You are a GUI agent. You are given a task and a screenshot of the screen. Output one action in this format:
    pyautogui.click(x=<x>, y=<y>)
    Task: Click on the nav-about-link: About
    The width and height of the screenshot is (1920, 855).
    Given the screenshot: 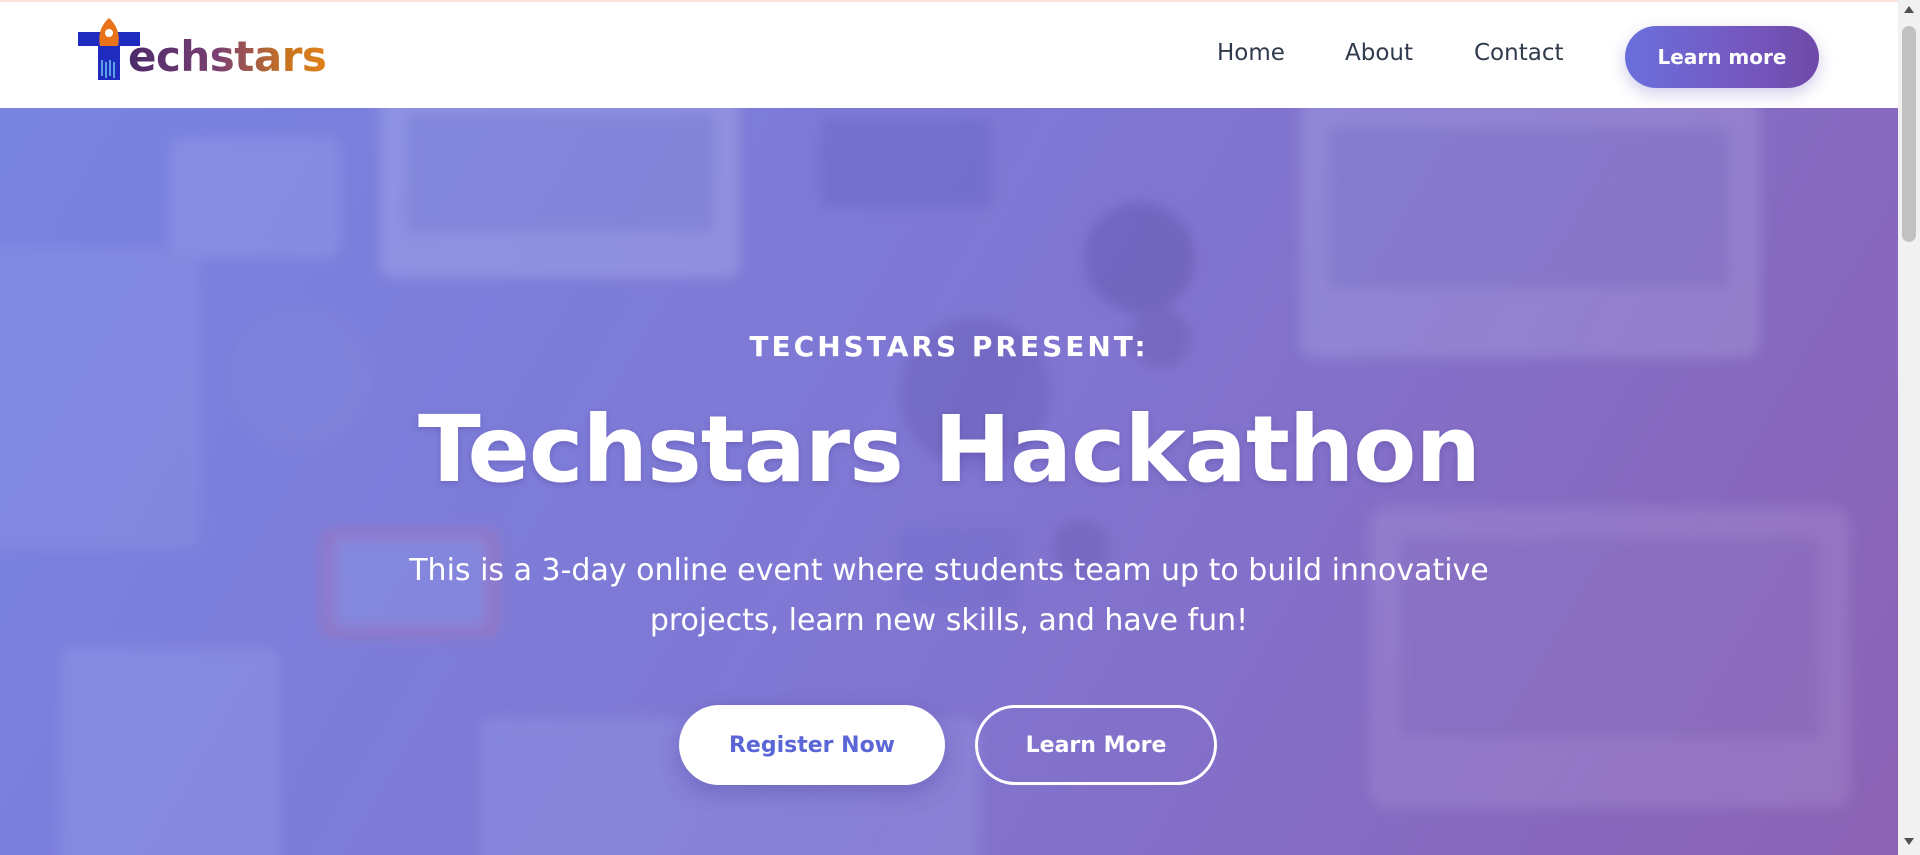 What is the action you would take?
    pyautogui.click(x=1379, y=53)
    